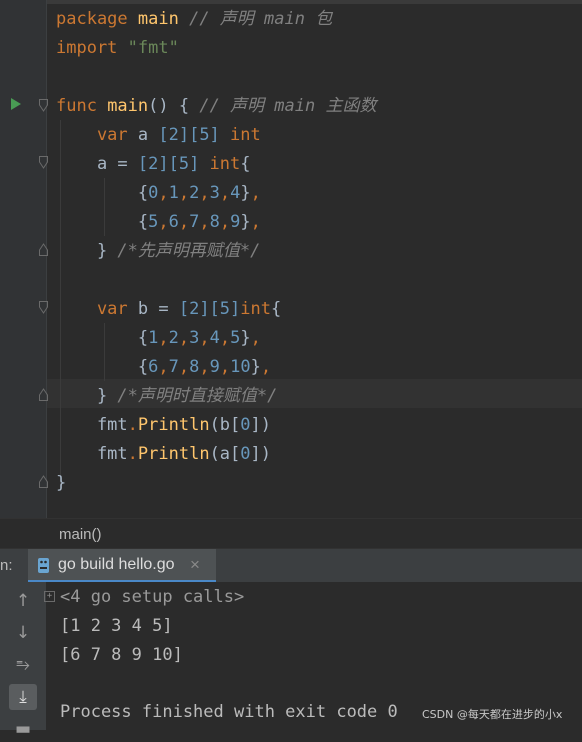  What do you see at coordinates (23, 601) in the screenshot?
I see `scroll-up-icon: ↑` at bounding box center [23, 601].